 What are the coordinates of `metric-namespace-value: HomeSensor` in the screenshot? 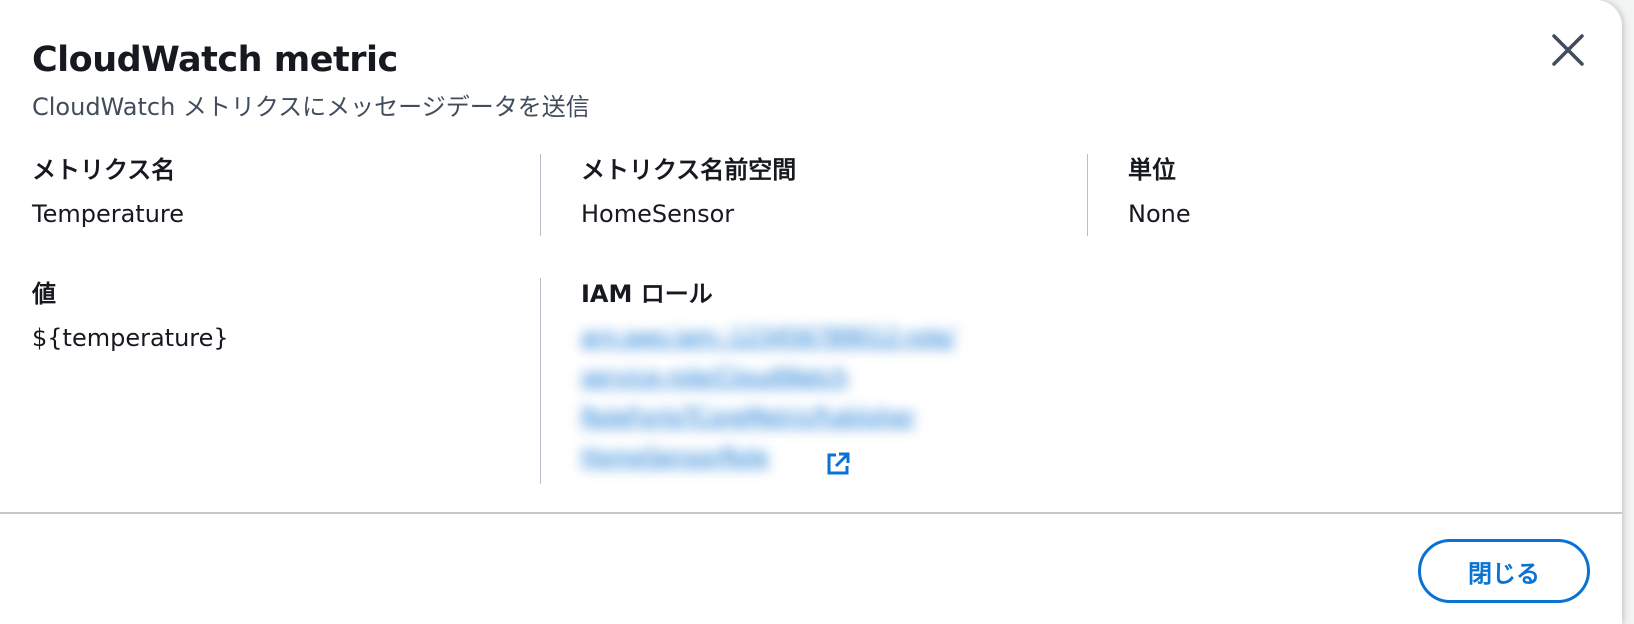 It's located at (658, 214).